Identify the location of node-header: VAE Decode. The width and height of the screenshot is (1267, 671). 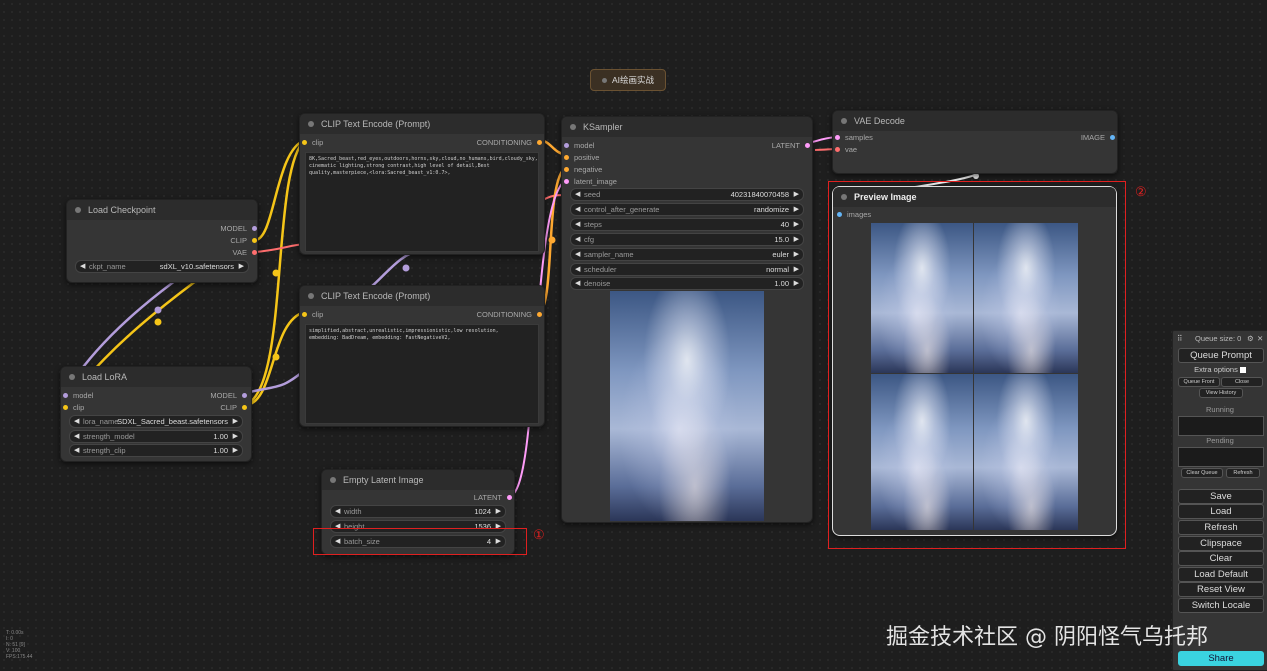
(975, 121).